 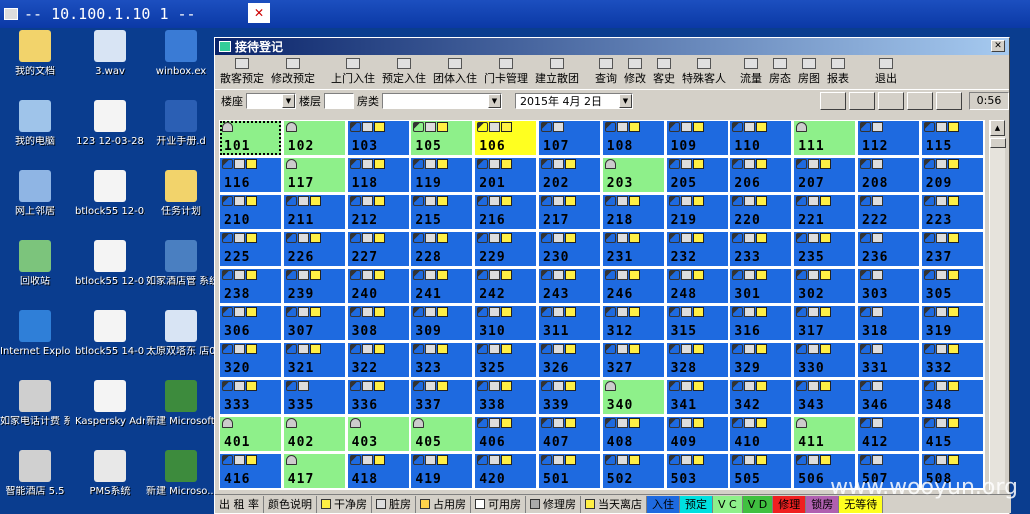 I want to click on desktop-shortcut: PMS系统, so click(x=110, y=474).